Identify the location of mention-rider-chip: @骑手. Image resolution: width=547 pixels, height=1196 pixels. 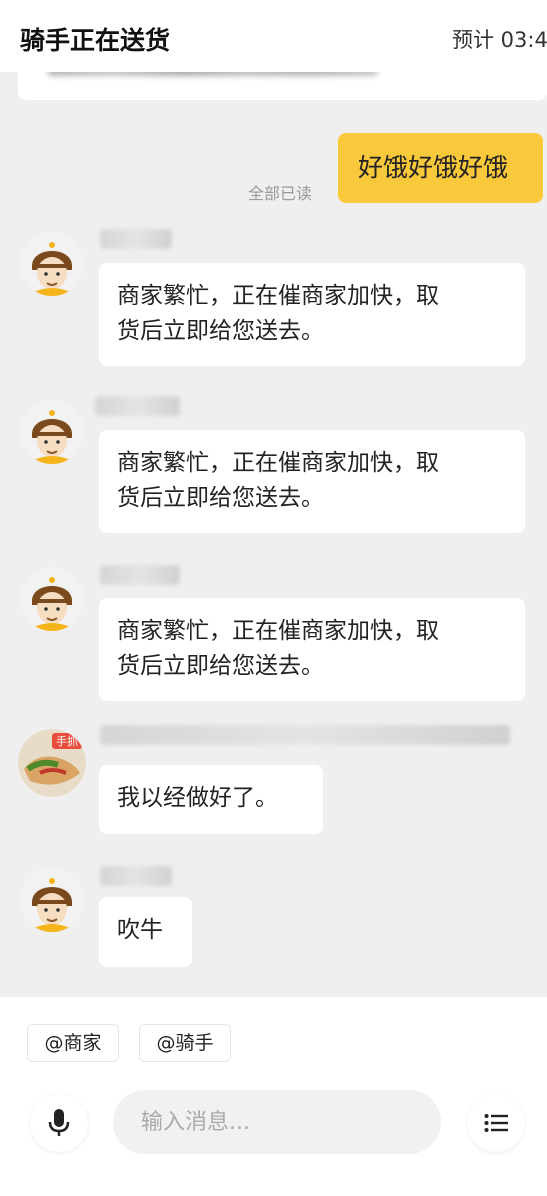
(185, 1043).